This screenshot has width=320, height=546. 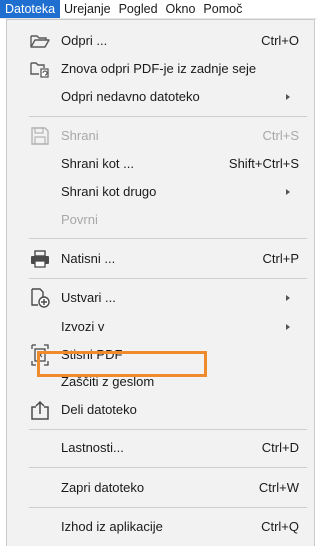 I want to click on menubar-window: Okno, so click(x=181, y=9).